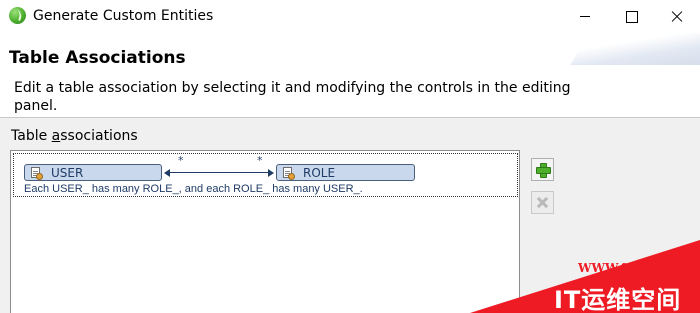  What do you see at coordinates (74, 136) in the screenshot?
I see `associations-label: Table associations` at bounding box center [74, 136].